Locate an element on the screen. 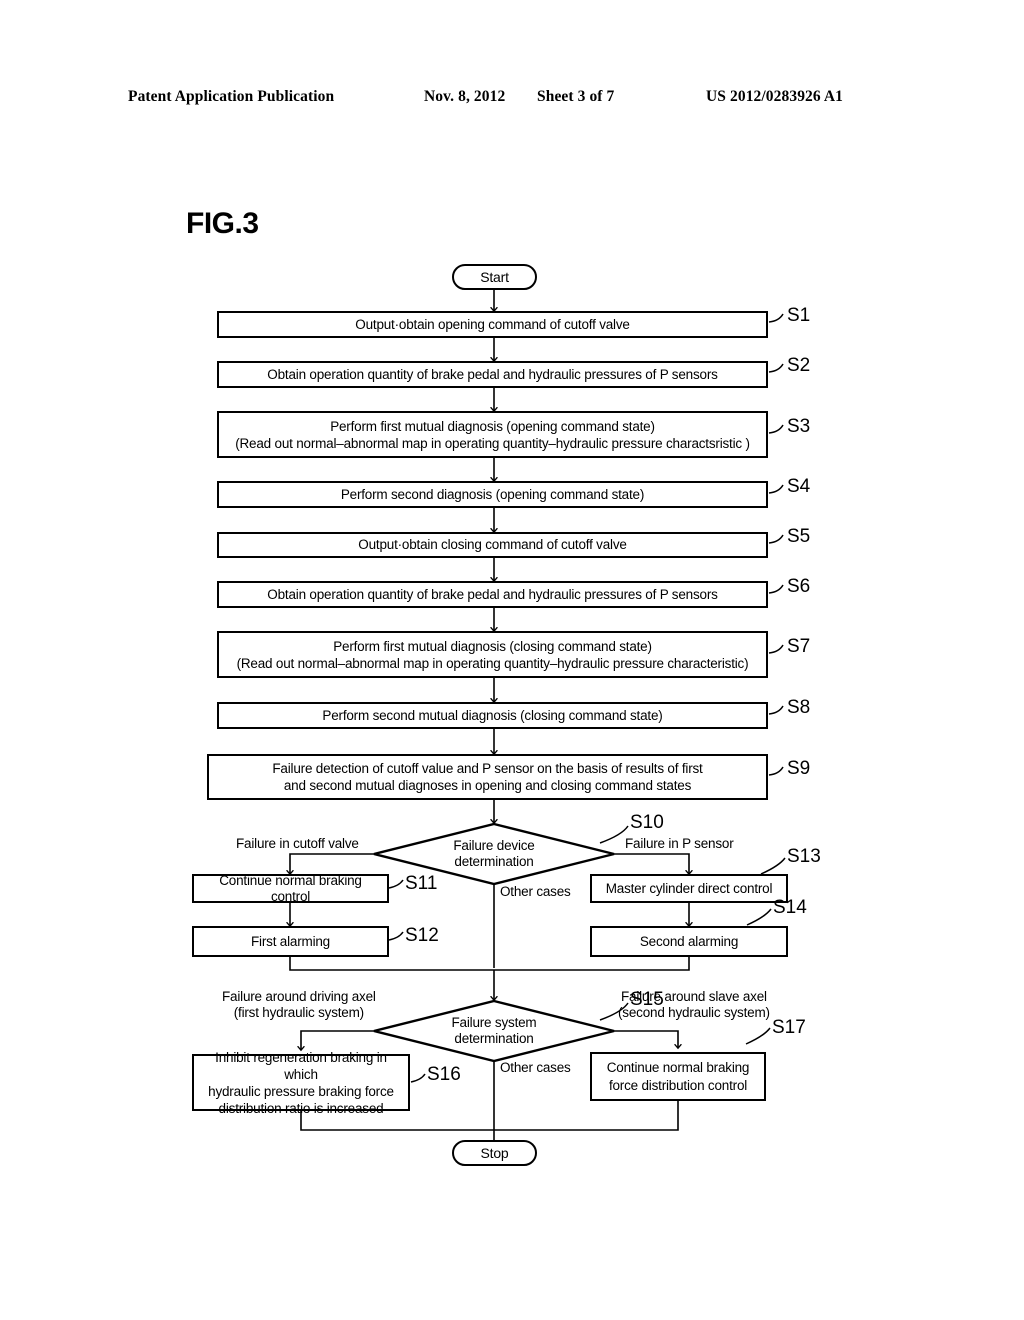  step-s15-decision: Failure system determination is located at coordinates (494, 1031).